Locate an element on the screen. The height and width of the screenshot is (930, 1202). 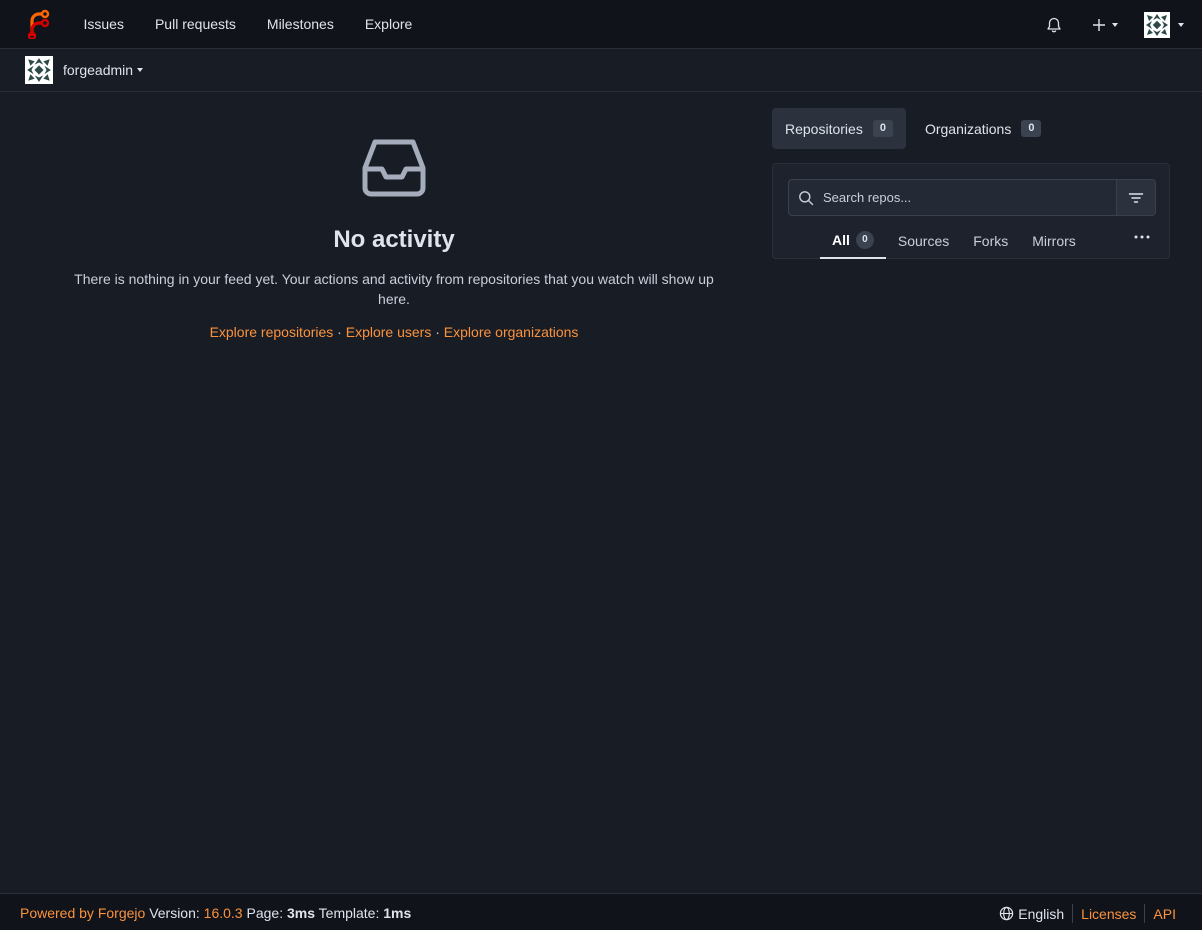
context-switcher: forgeadmin is located at coordinates (84, 70).